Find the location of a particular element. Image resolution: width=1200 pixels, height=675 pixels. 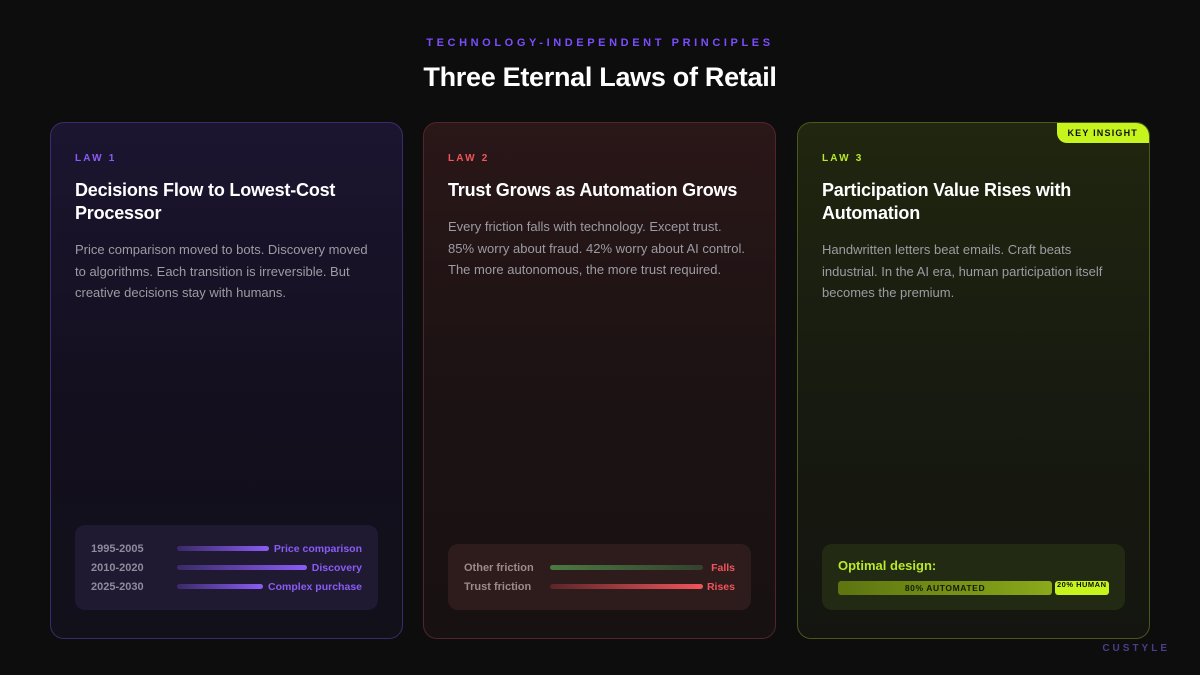

timeline-label: Complex purchase is located at coordinates (315, 586).